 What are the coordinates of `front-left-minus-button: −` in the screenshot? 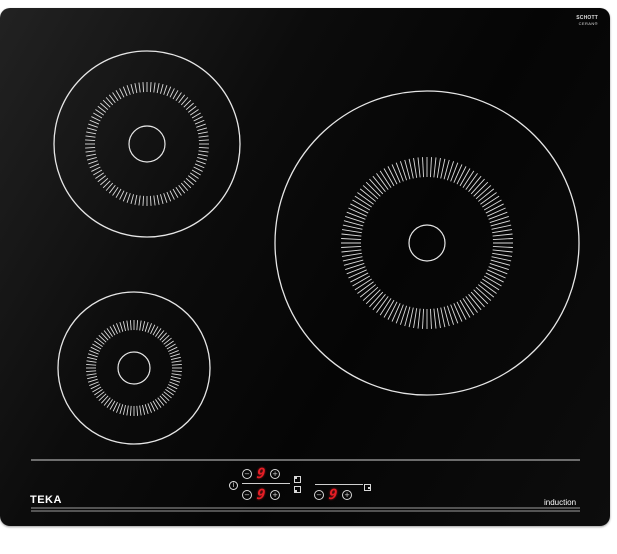 It's located at (247, 495).